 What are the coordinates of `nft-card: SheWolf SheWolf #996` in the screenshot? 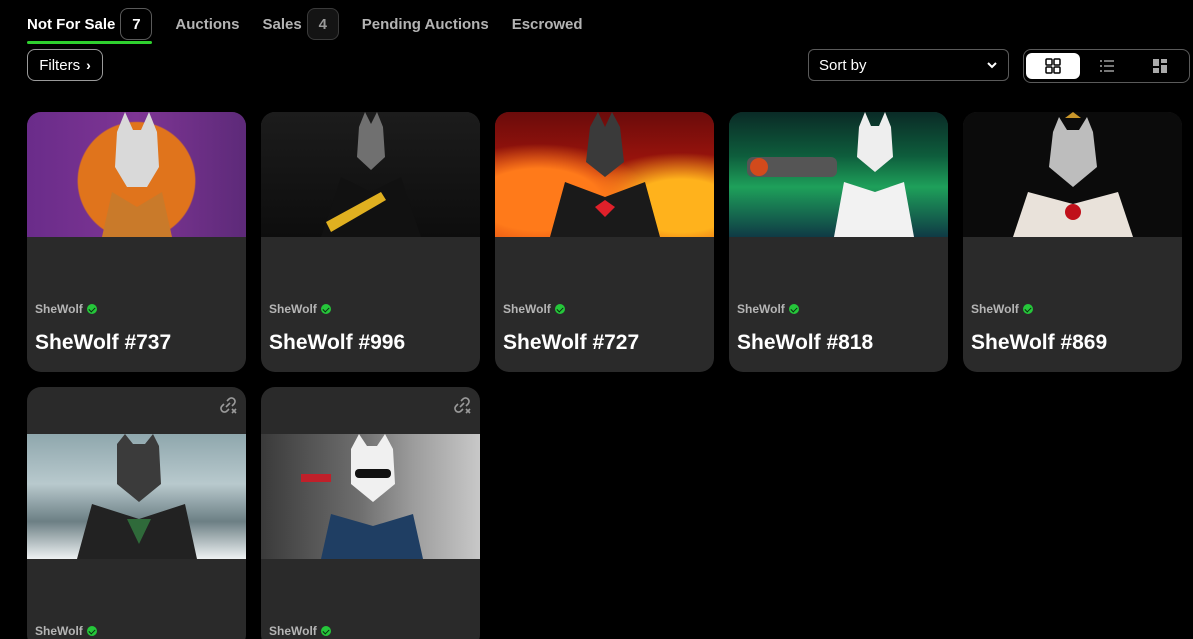 It's located at (370, 242).